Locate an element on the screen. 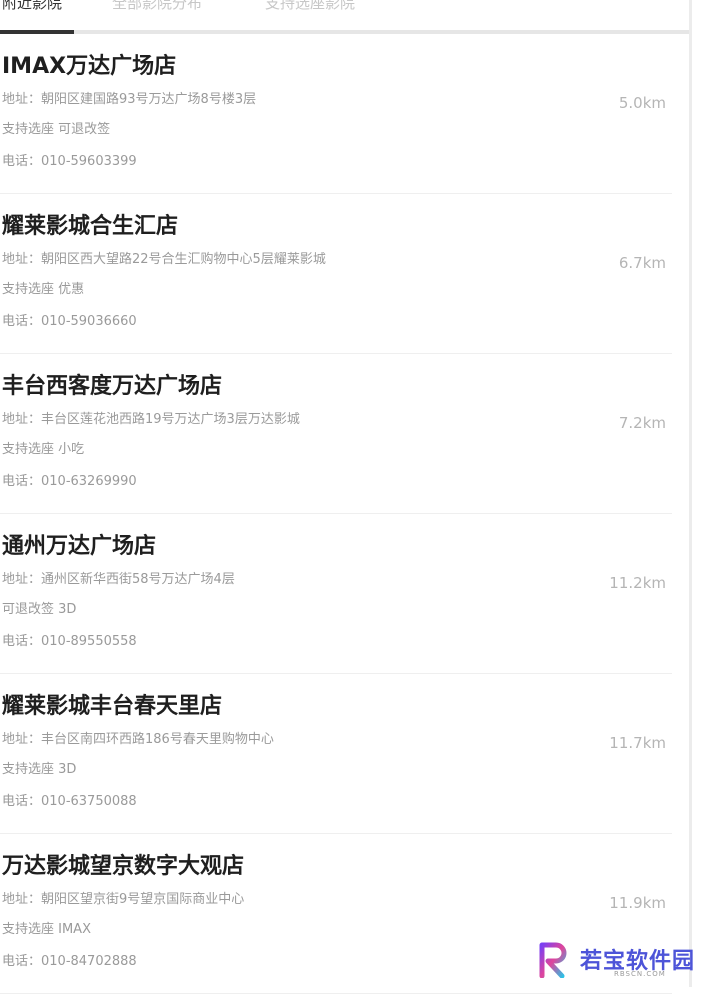  cinema-address: 地址：丰台区莲花池西路19号万达广场3层万达影城 is located at coordinates (151, 419).